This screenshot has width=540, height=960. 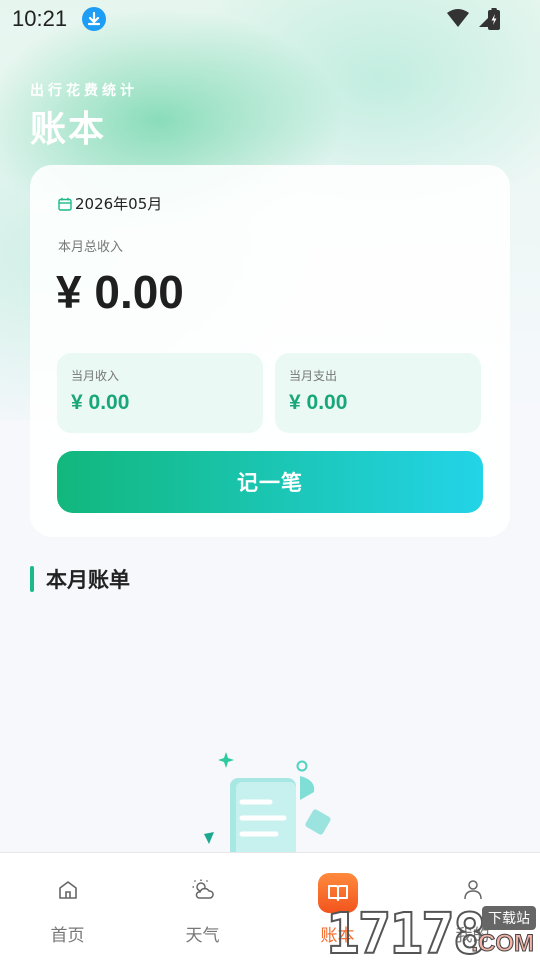 I want to click on site-watermark: 17178 下载站 .COM, so click(x=430, y=930).